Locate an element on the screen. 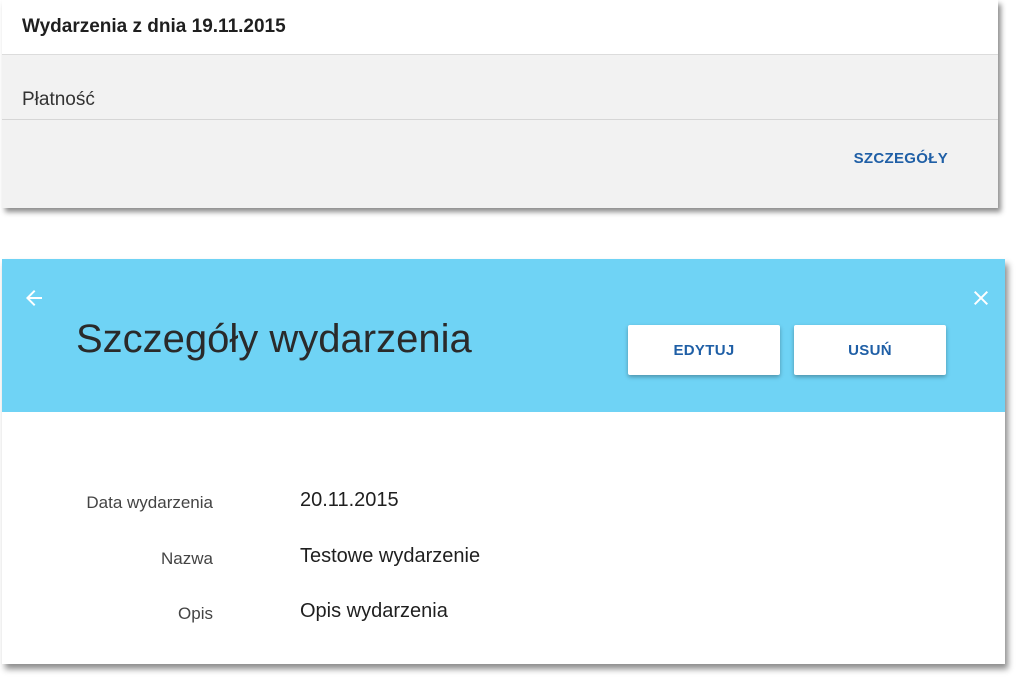  events-title: Wydarzenia z dnia 19.11.2015 is located at coordinates (154, 26).